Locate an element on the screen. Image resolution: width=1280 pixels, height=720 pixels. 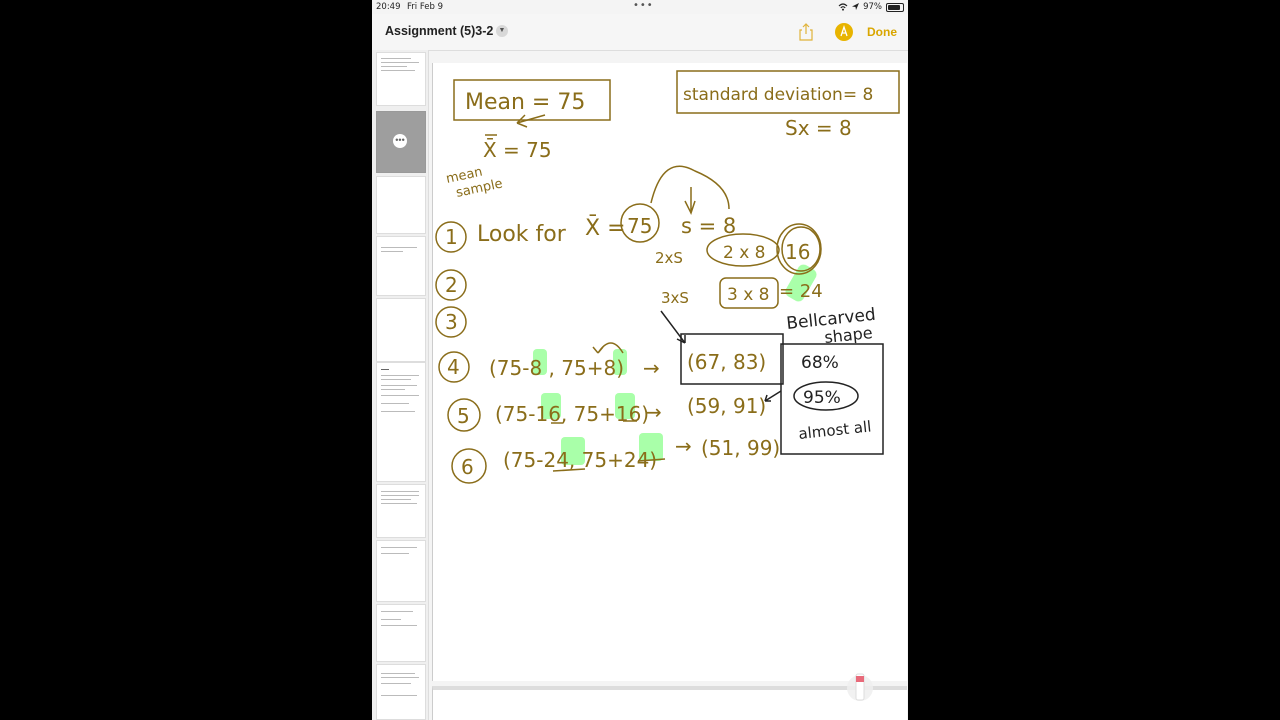
interval-2sd-expr: (75-16, 75+16) is located at coordinates (572, 414).